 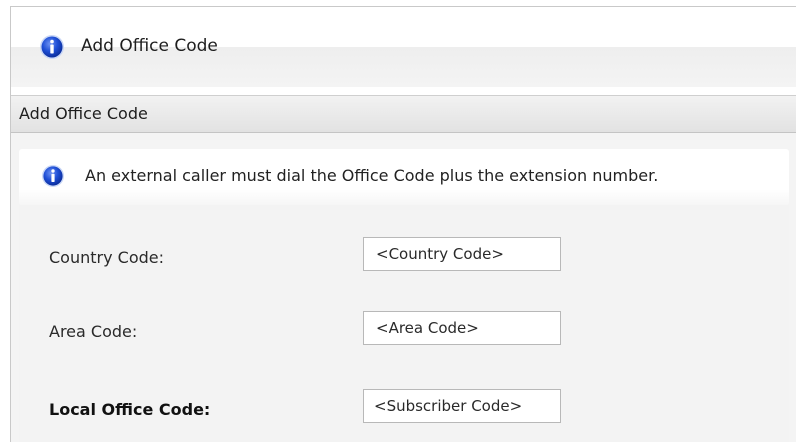 What do you see at coordinates (462, 254) in the screenshot?
I see `country-code-input` at bounding box center [462, 254].